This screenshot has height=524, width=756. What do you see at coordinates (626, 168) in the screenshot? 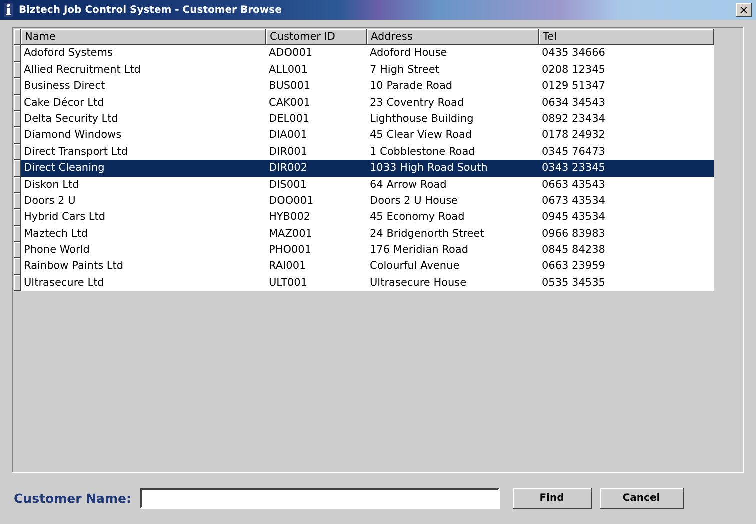
I see `table-cell: 0343 23345` at bounding box center [626, 168].